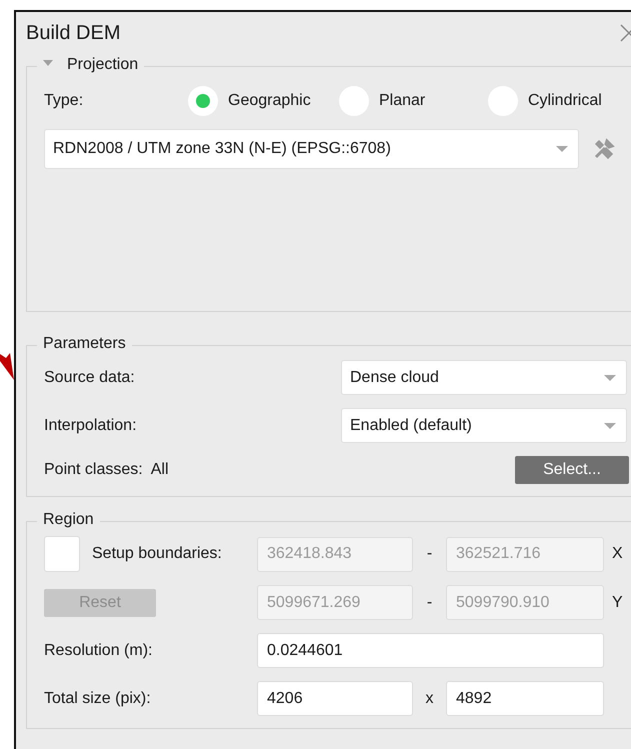 Image resolution: width=631 pixels, height=749 pixels. I want to click on width-field: 4206, so click(335, 698).